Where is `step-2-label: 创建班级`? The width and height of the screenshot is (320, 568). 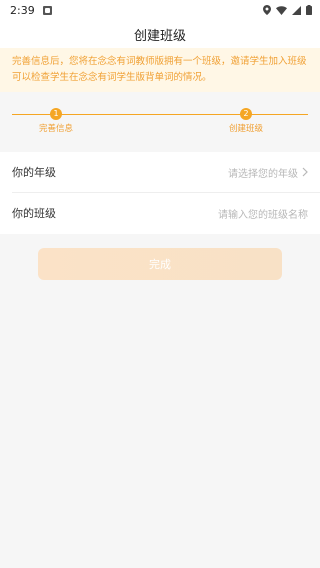 step-2-label: 创建班级 is located at coordinates (245, 129).